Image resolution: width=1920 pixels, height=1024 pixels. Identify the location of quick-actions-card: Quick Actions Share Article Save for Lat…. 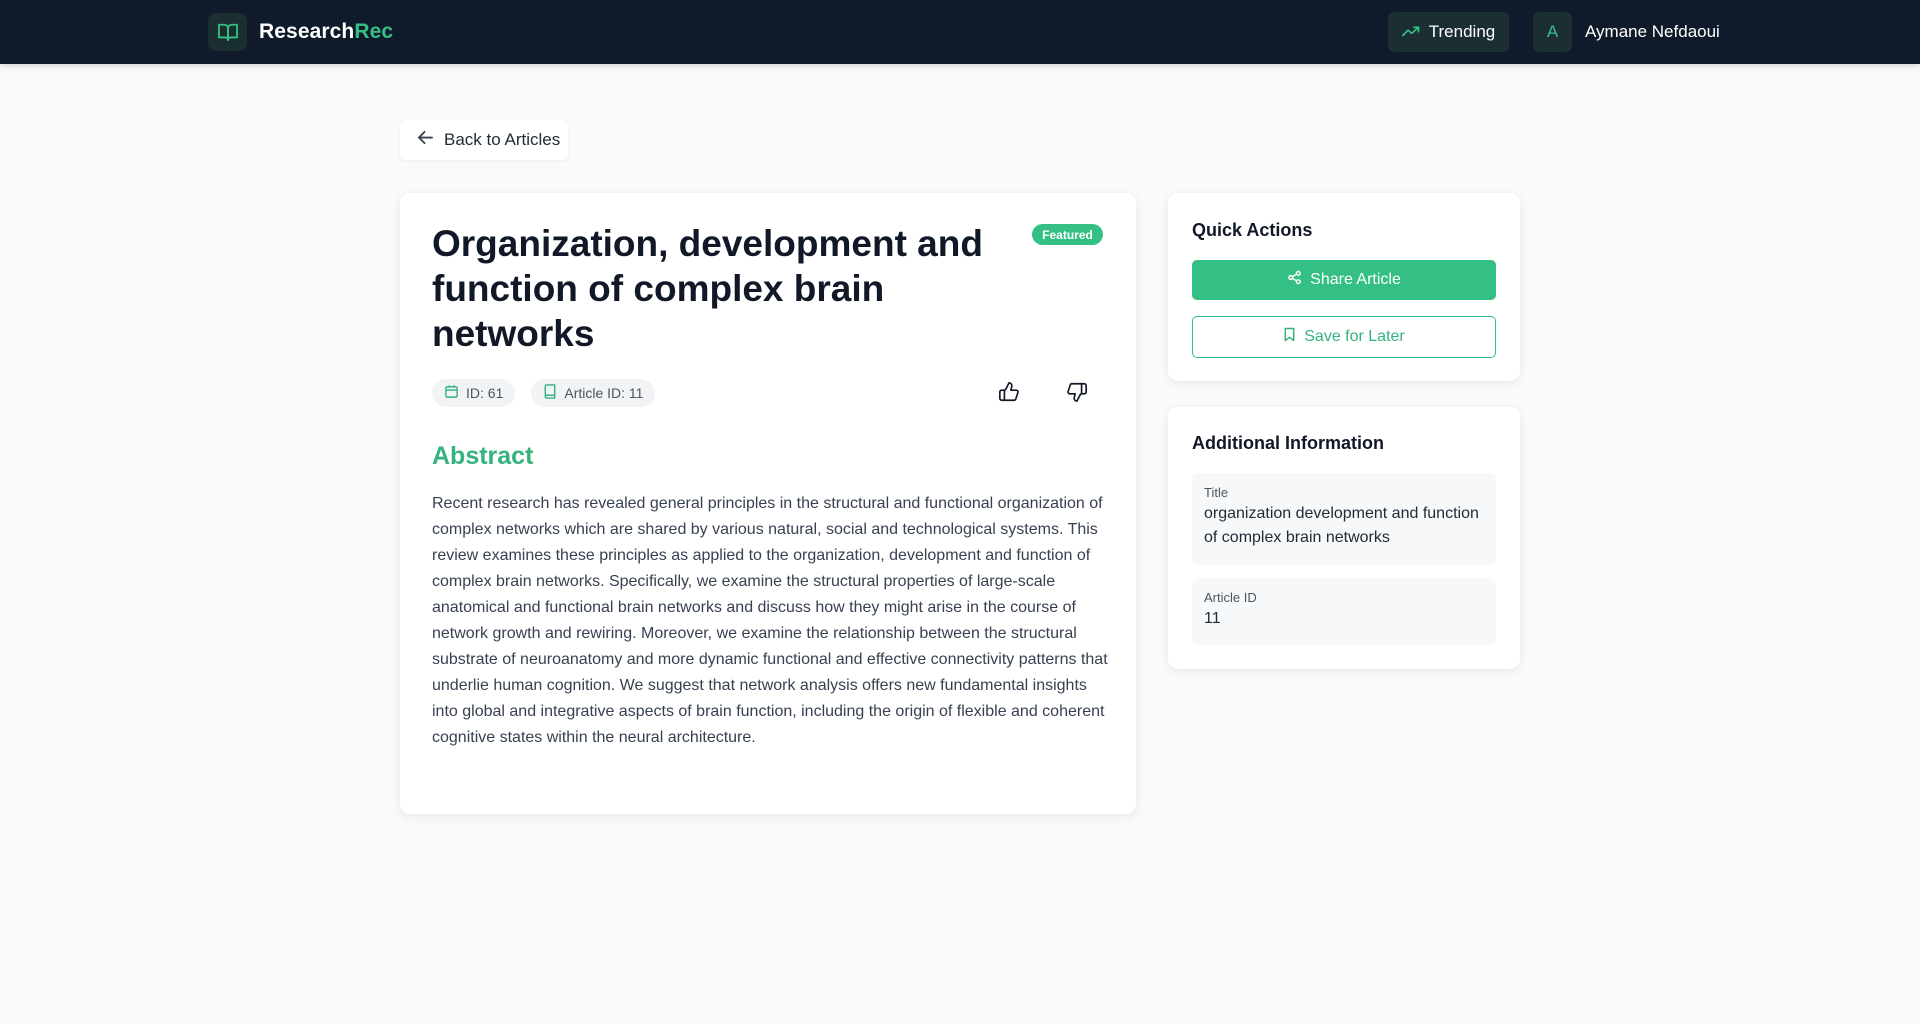
(1344, 287).